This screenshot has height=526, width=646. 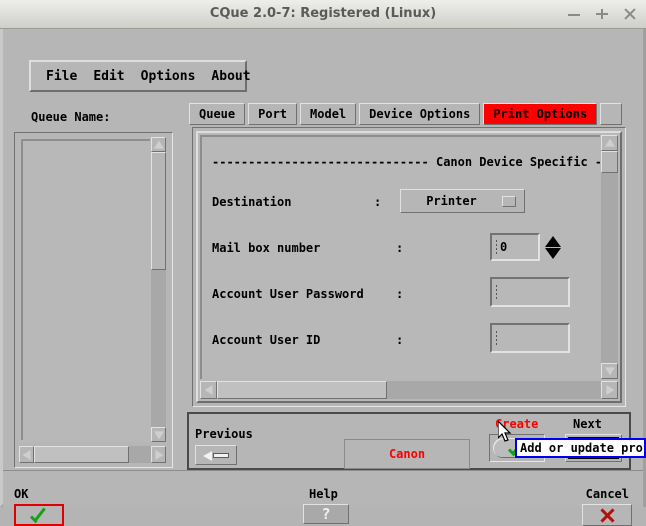 I want to click on account-user-password-input, so click(x=530, y=292).